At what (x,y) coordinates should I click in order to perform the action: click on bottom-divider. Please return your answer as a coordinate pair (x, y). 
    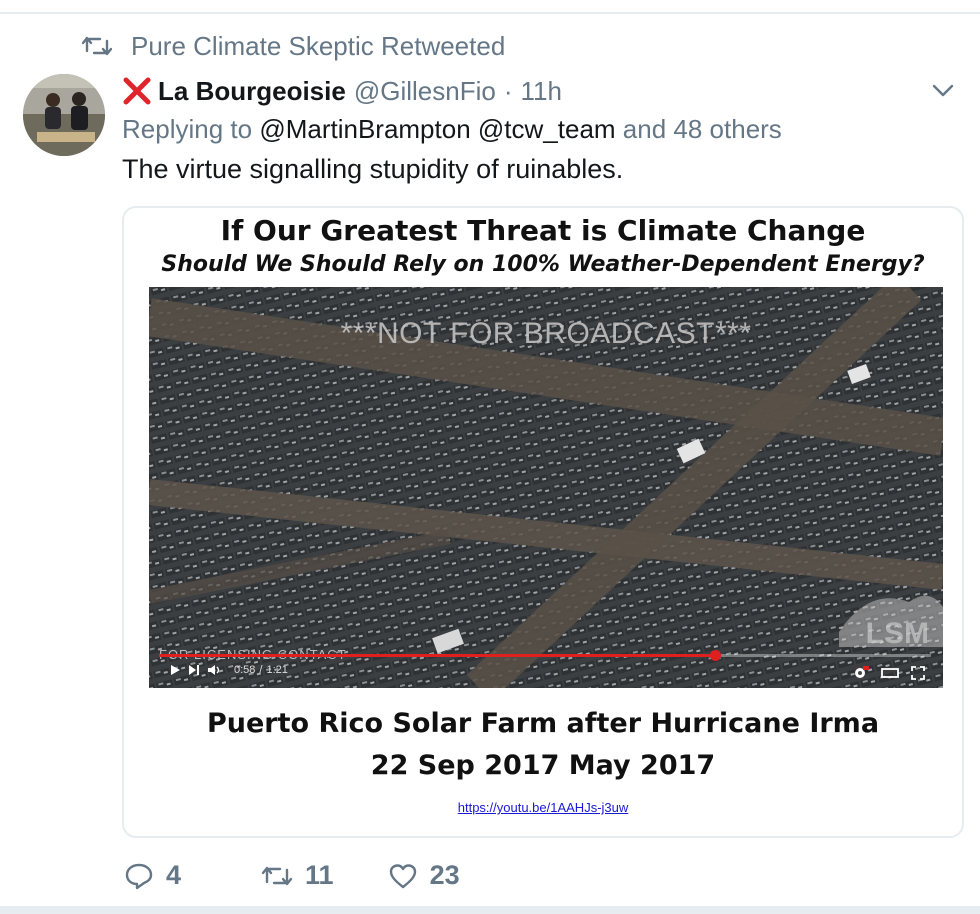
    Looking at the image, I should click on (490, 910).